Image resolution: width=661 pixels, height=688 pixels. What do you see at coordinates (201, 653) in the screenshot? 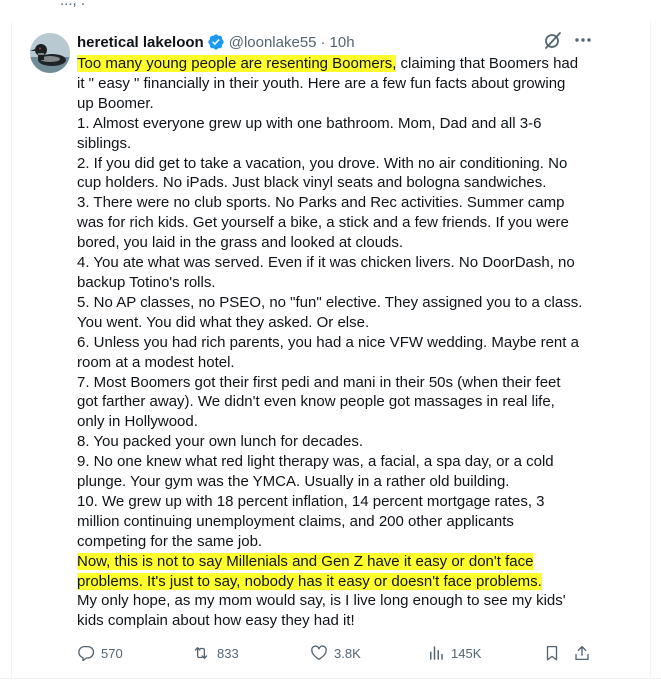
I see `repost-icon` at bounding box center [201, 653].